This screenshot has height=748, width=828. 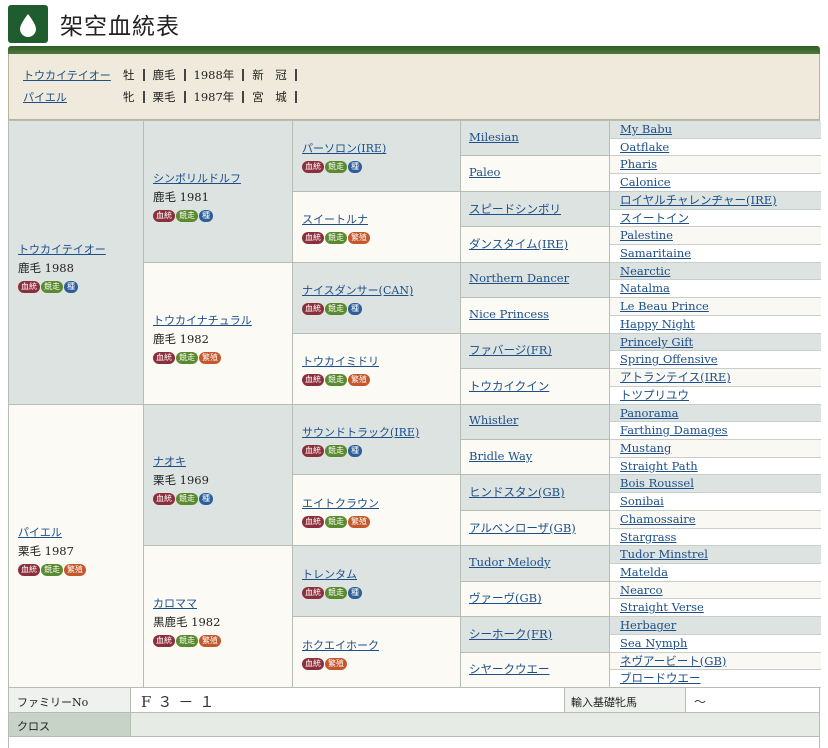 I want to click on horse-link-gen5: スイートイン, so click(x=715, y=218).